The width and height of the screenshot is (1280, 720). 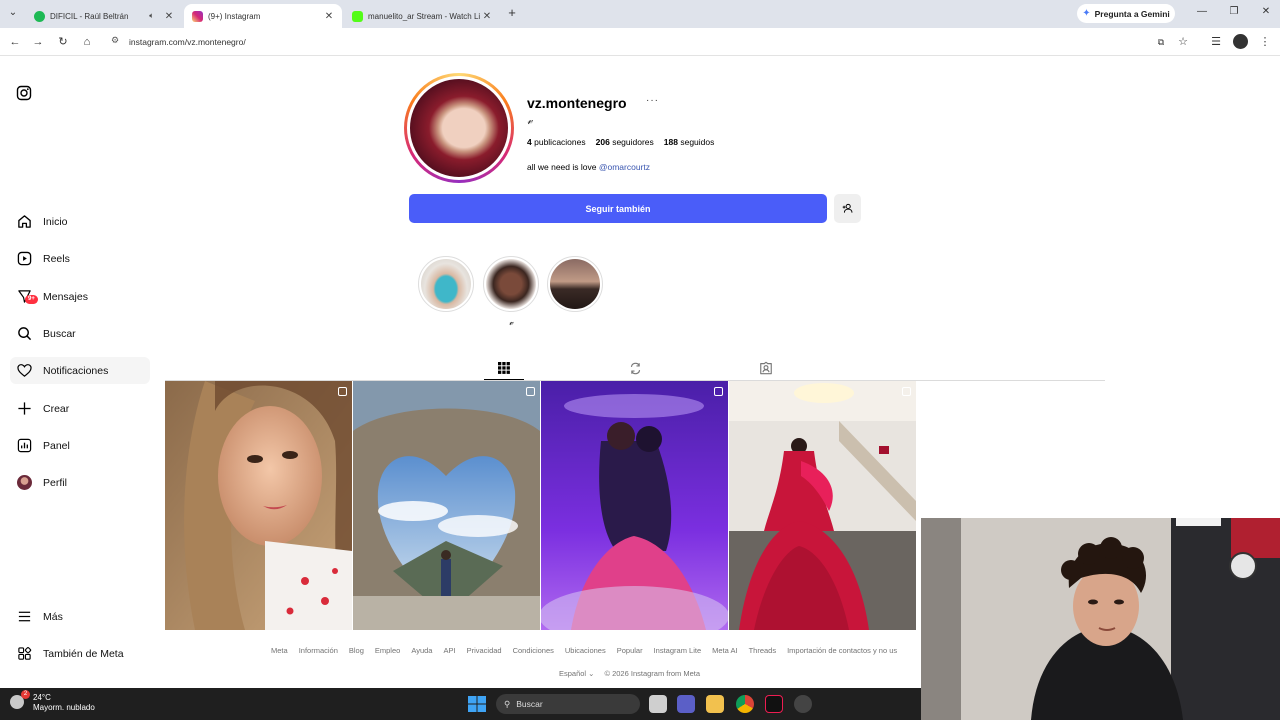 I want to click on plus-icon, so click(x=24, y=409).